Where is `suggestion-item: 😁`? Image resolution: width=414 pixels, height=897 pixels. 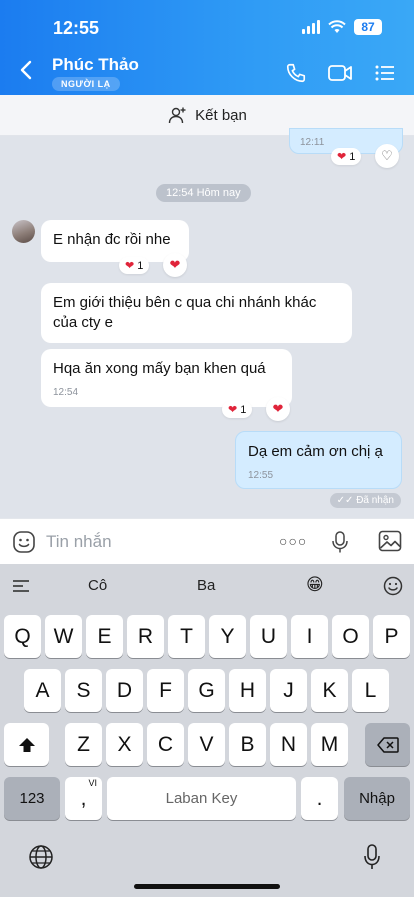 suggestion-item: 😁 is located at coordinates (315, 585).